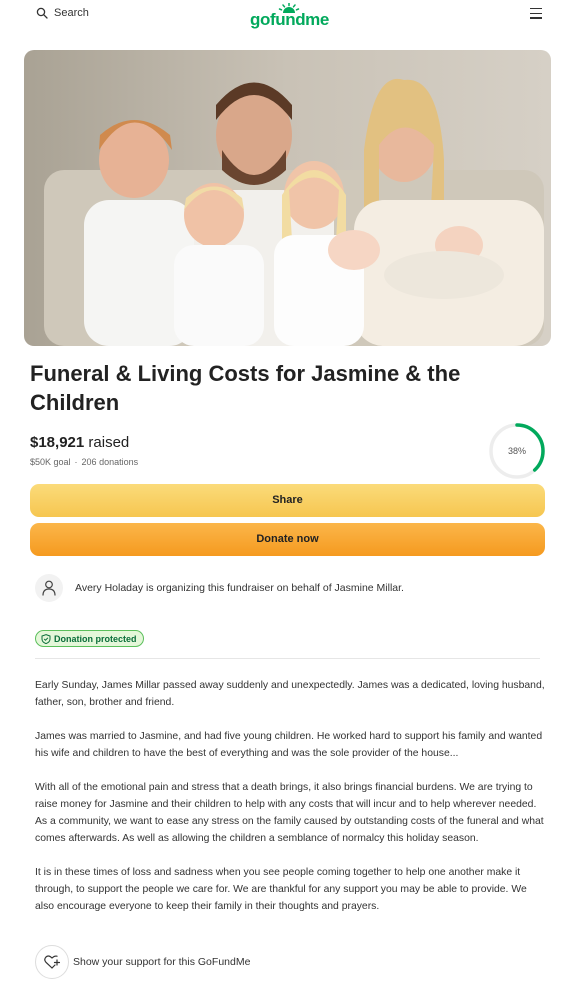 Image resolution: width=572 pixels, height=985 pixels. I want to click on divider, so click(287, 658).